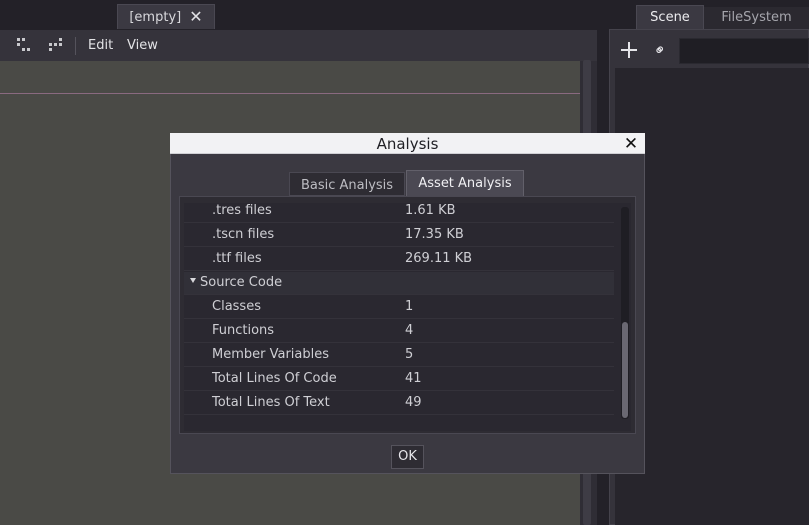  I want to click on row-value: 41, so click(413, 378).